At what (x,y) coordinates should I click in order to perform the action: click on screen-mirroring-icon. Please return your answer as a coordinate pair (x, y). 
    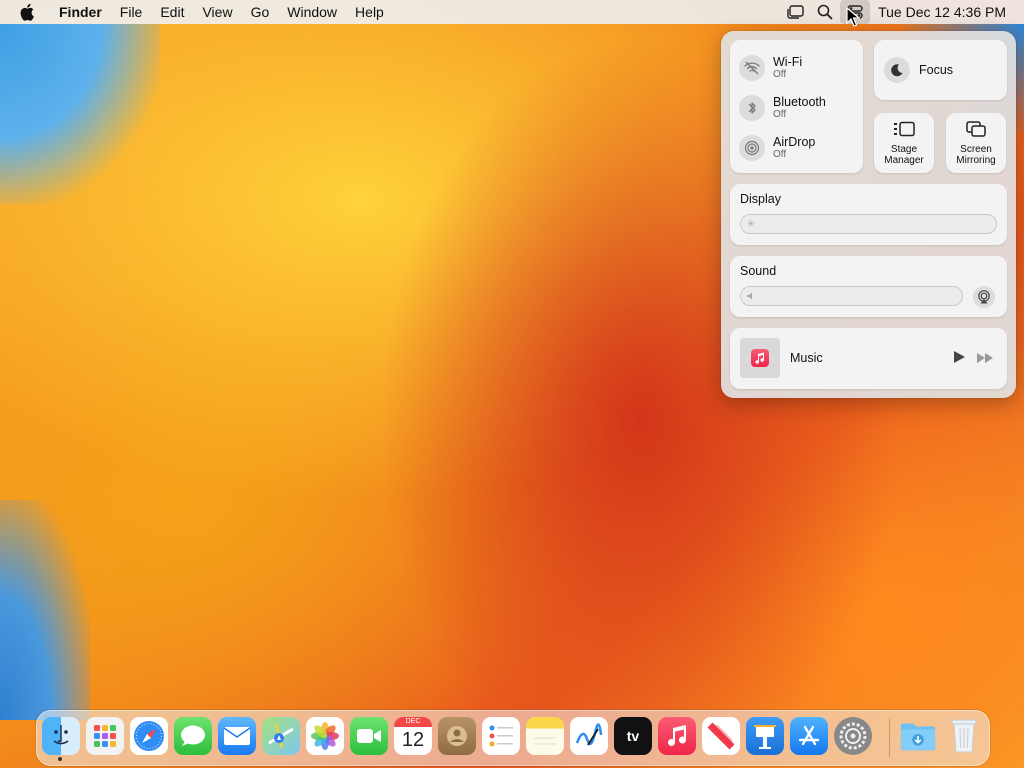
    Looking at the image, I should click on (976, 129).